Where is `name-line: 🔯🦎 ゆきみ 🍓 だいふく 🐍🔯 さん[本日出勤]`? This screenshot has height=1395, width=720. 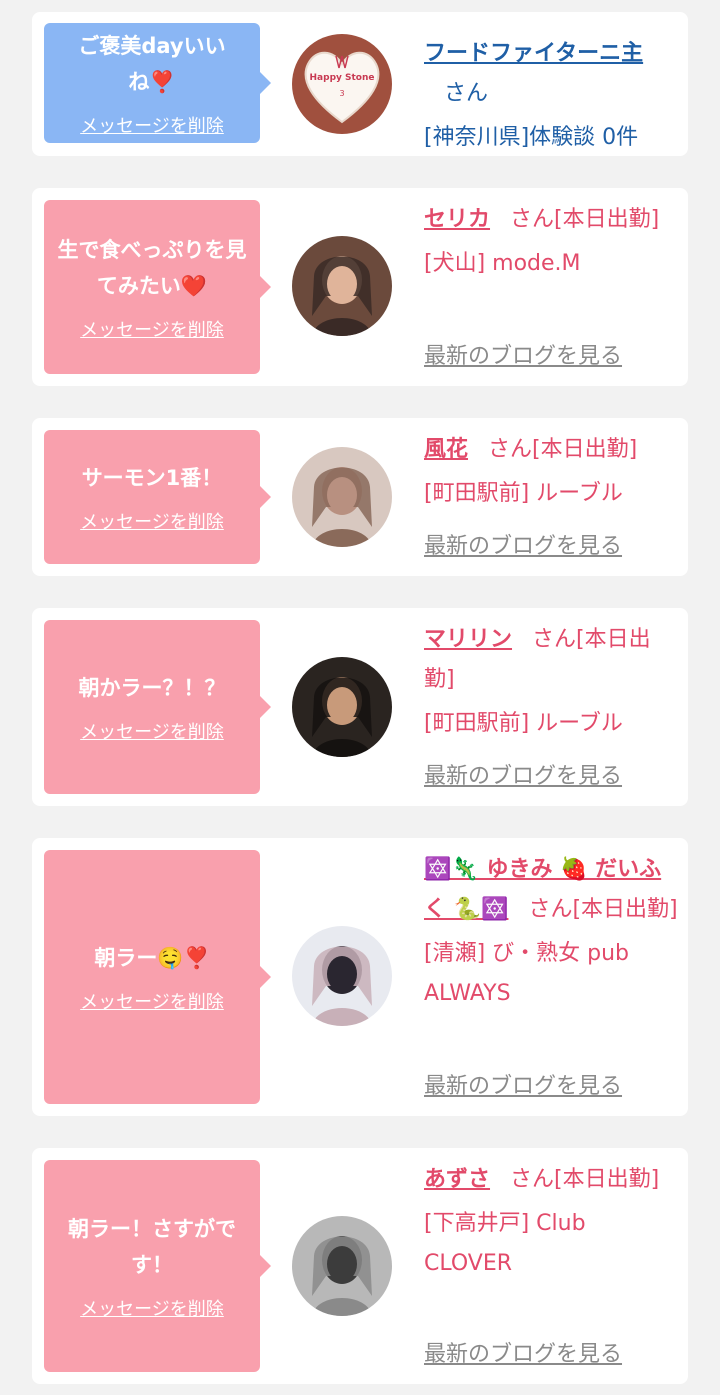 name-line: 🔯🦎 ゆきみ 🍓 だいふく 🐍🔯 さん[本日出勤] is located at coordinates (551, 890).